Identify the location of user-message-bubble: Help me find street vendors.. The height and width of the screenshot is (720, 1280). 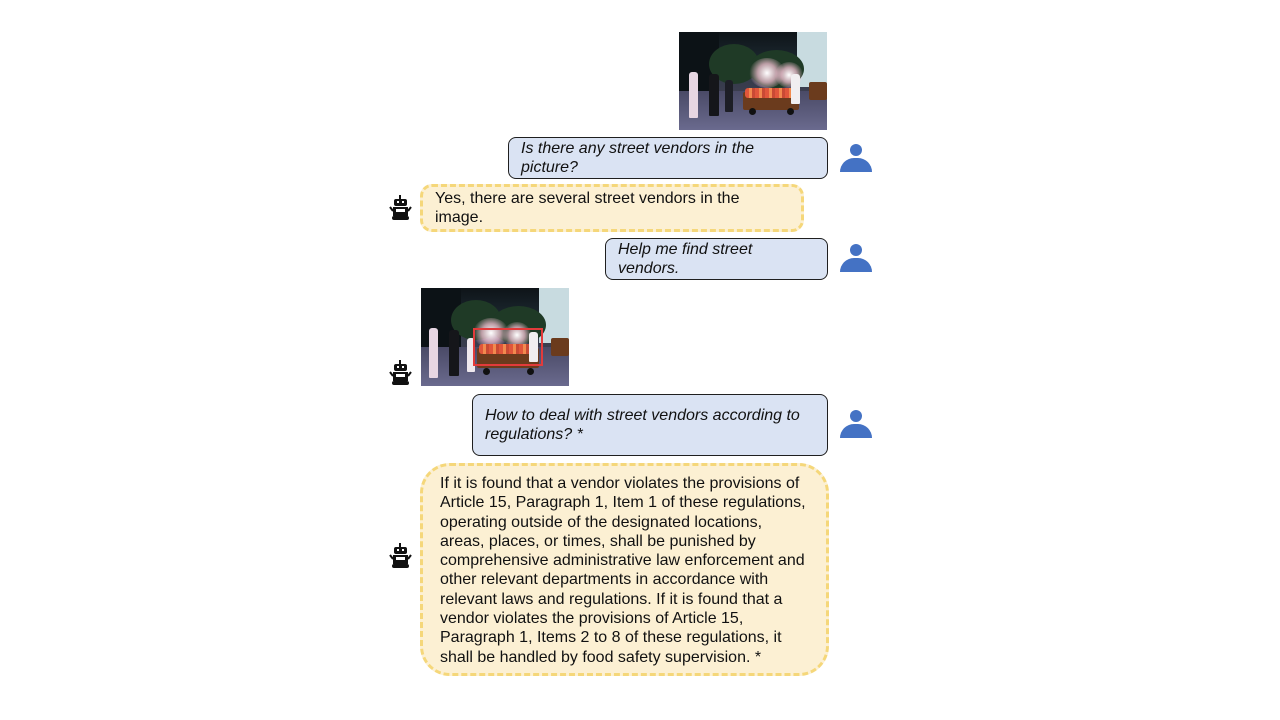
(716, 259).